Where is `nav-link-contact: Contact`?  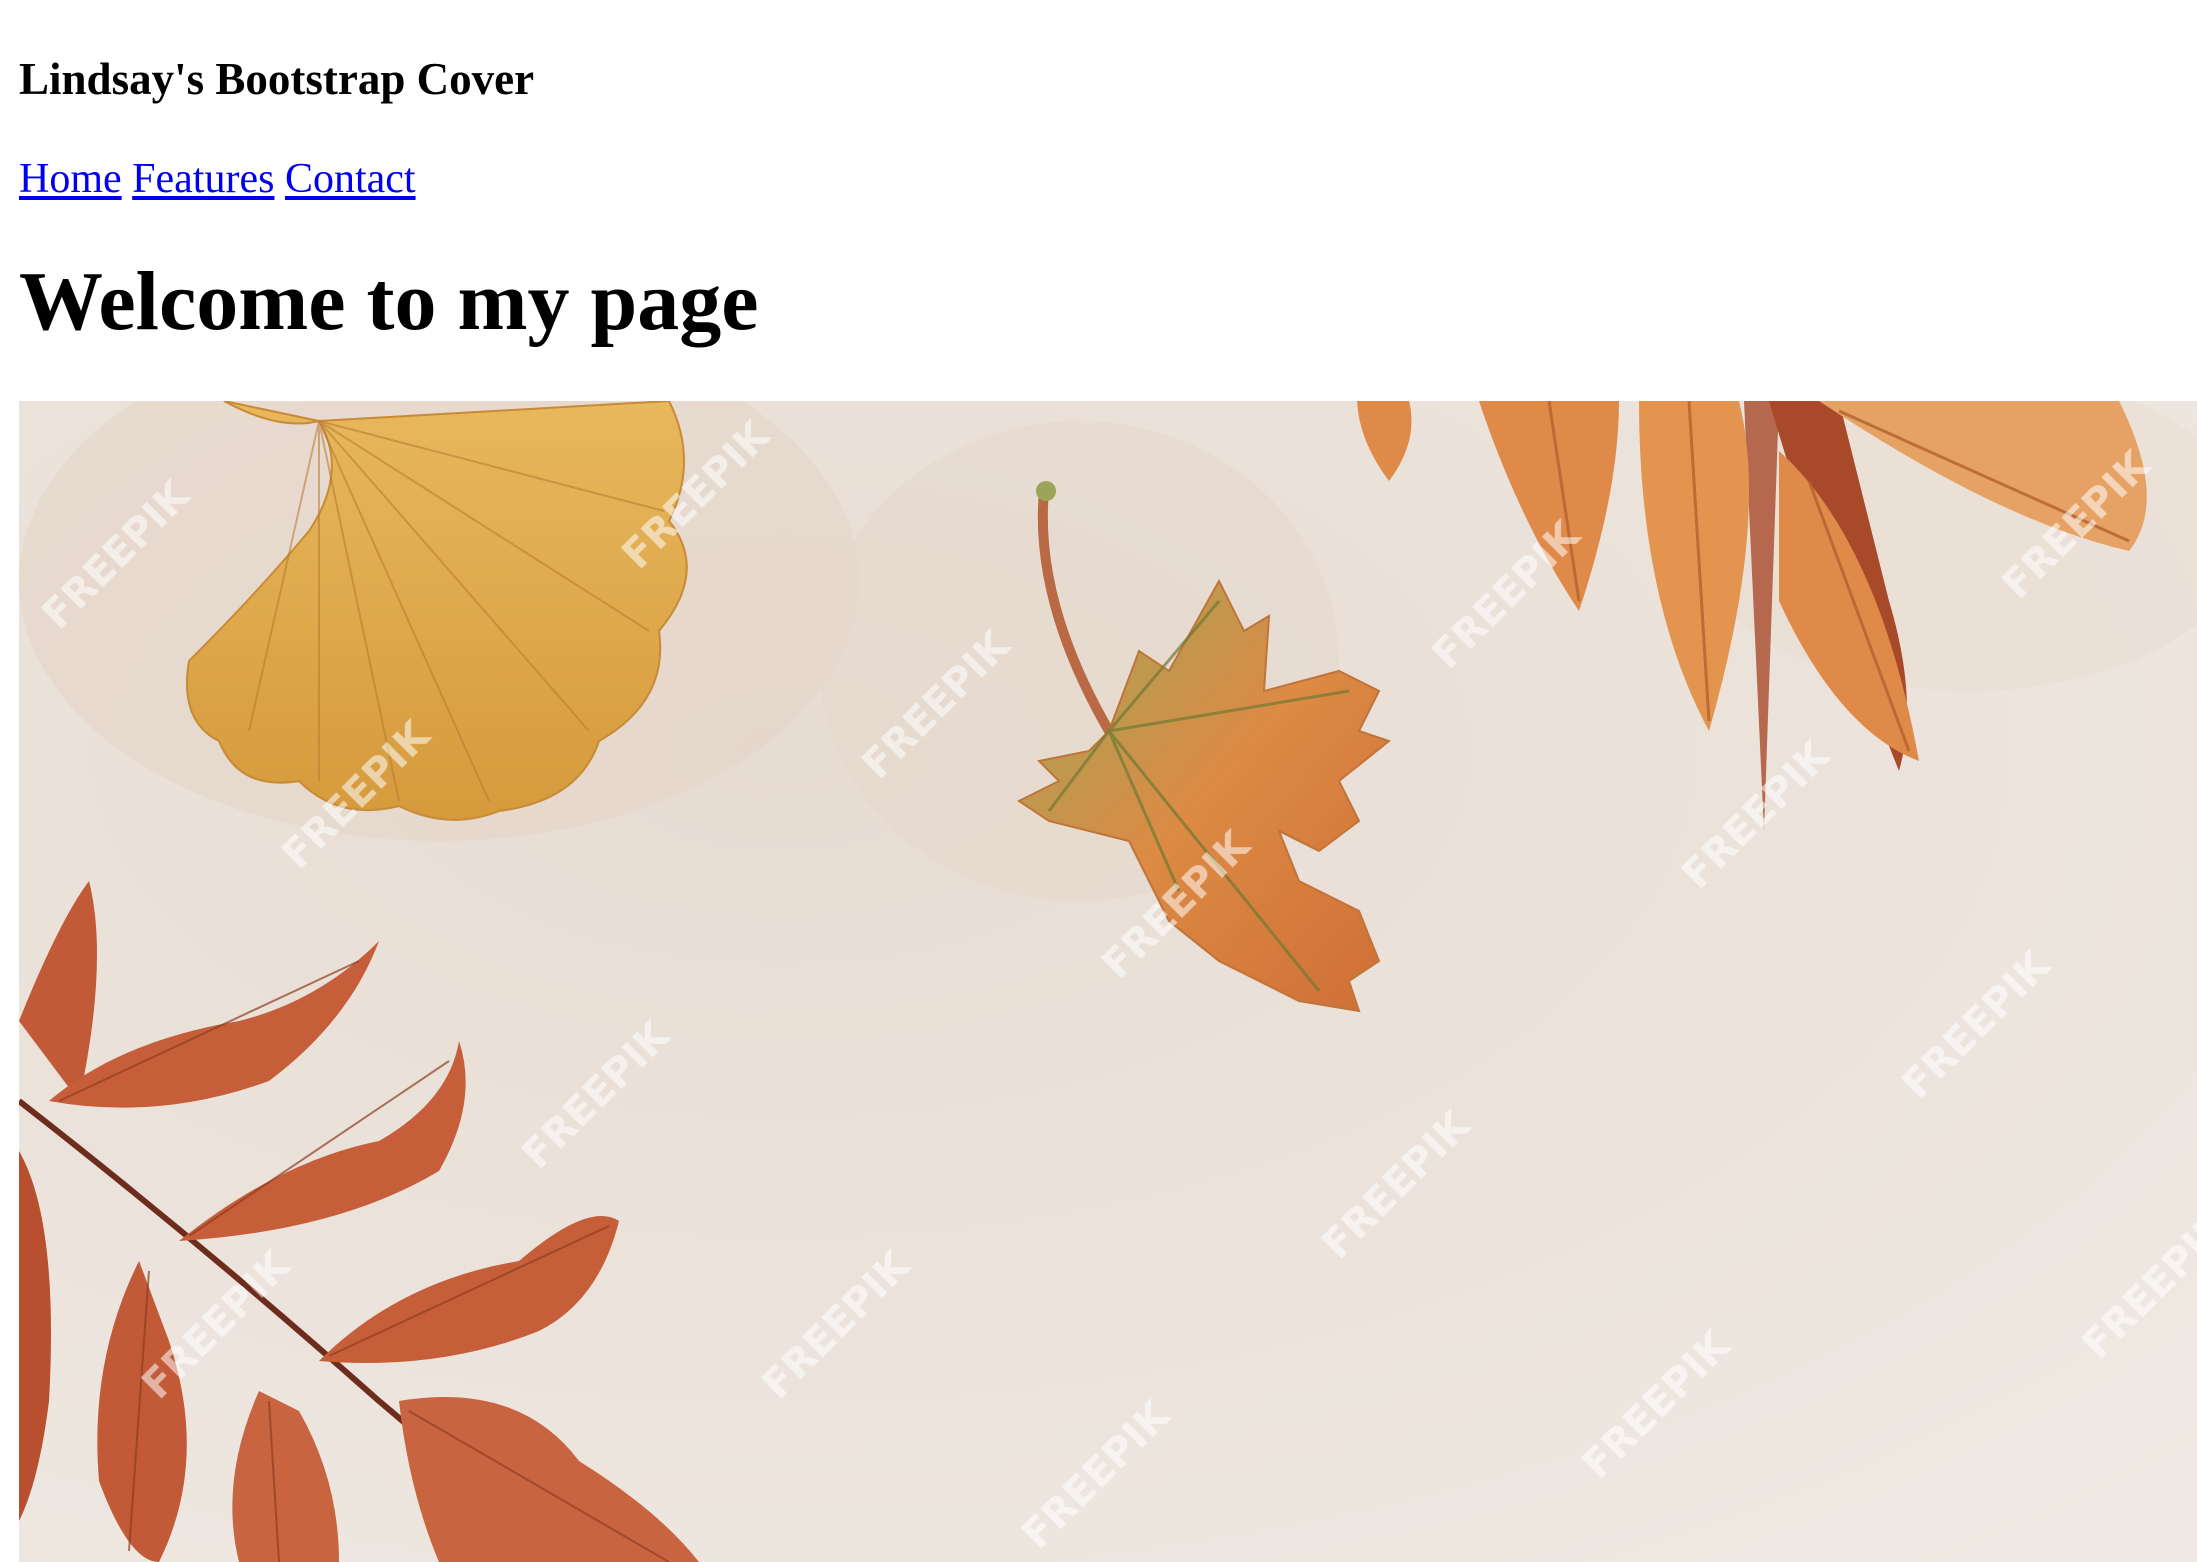 nav-link-contact: Contact is located at coordinates (350, 179).